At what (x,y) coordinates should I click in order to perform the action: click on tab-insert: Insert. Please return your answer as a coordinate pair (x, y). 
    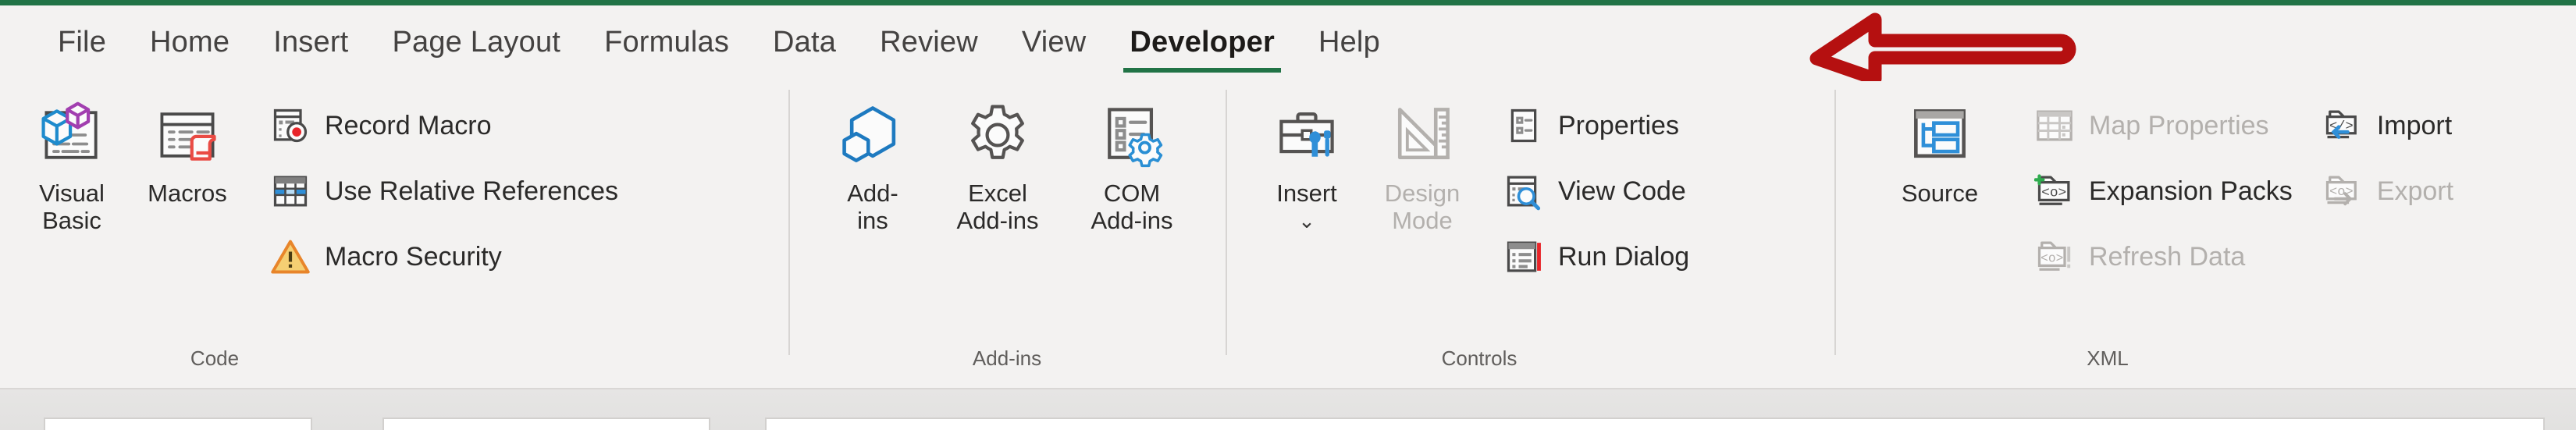
    Looking at the image, I should click on (310, 42).